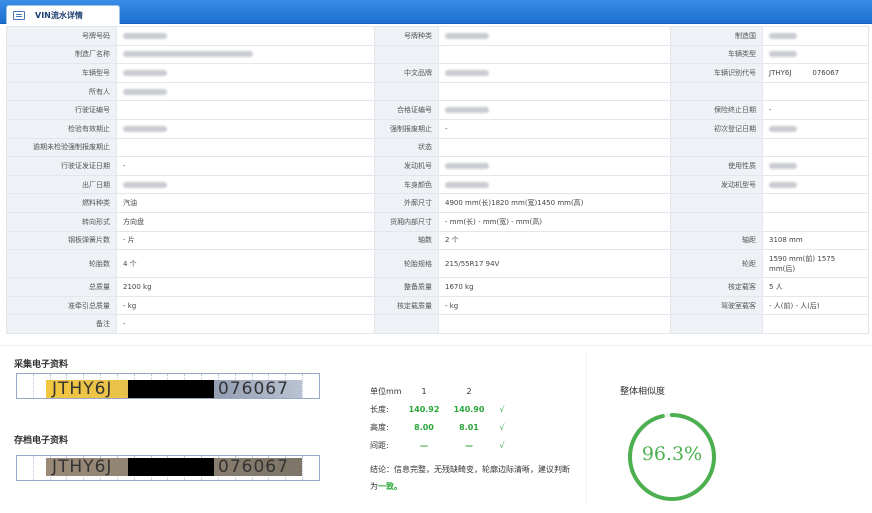  I want to click on measurement-v2: 140.90, so click(469, 409).